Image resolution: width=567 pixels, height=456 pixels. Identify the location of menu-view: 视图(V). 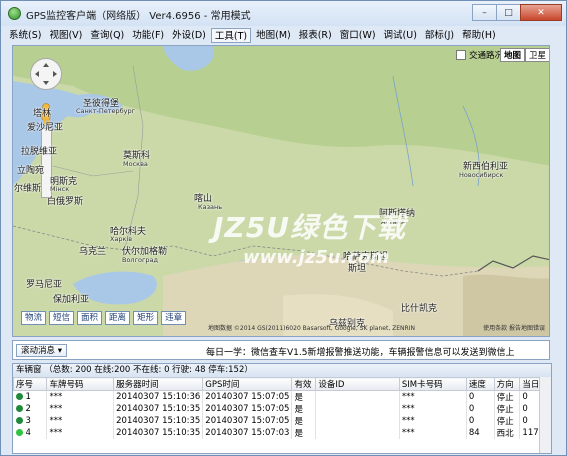
(65, 35).